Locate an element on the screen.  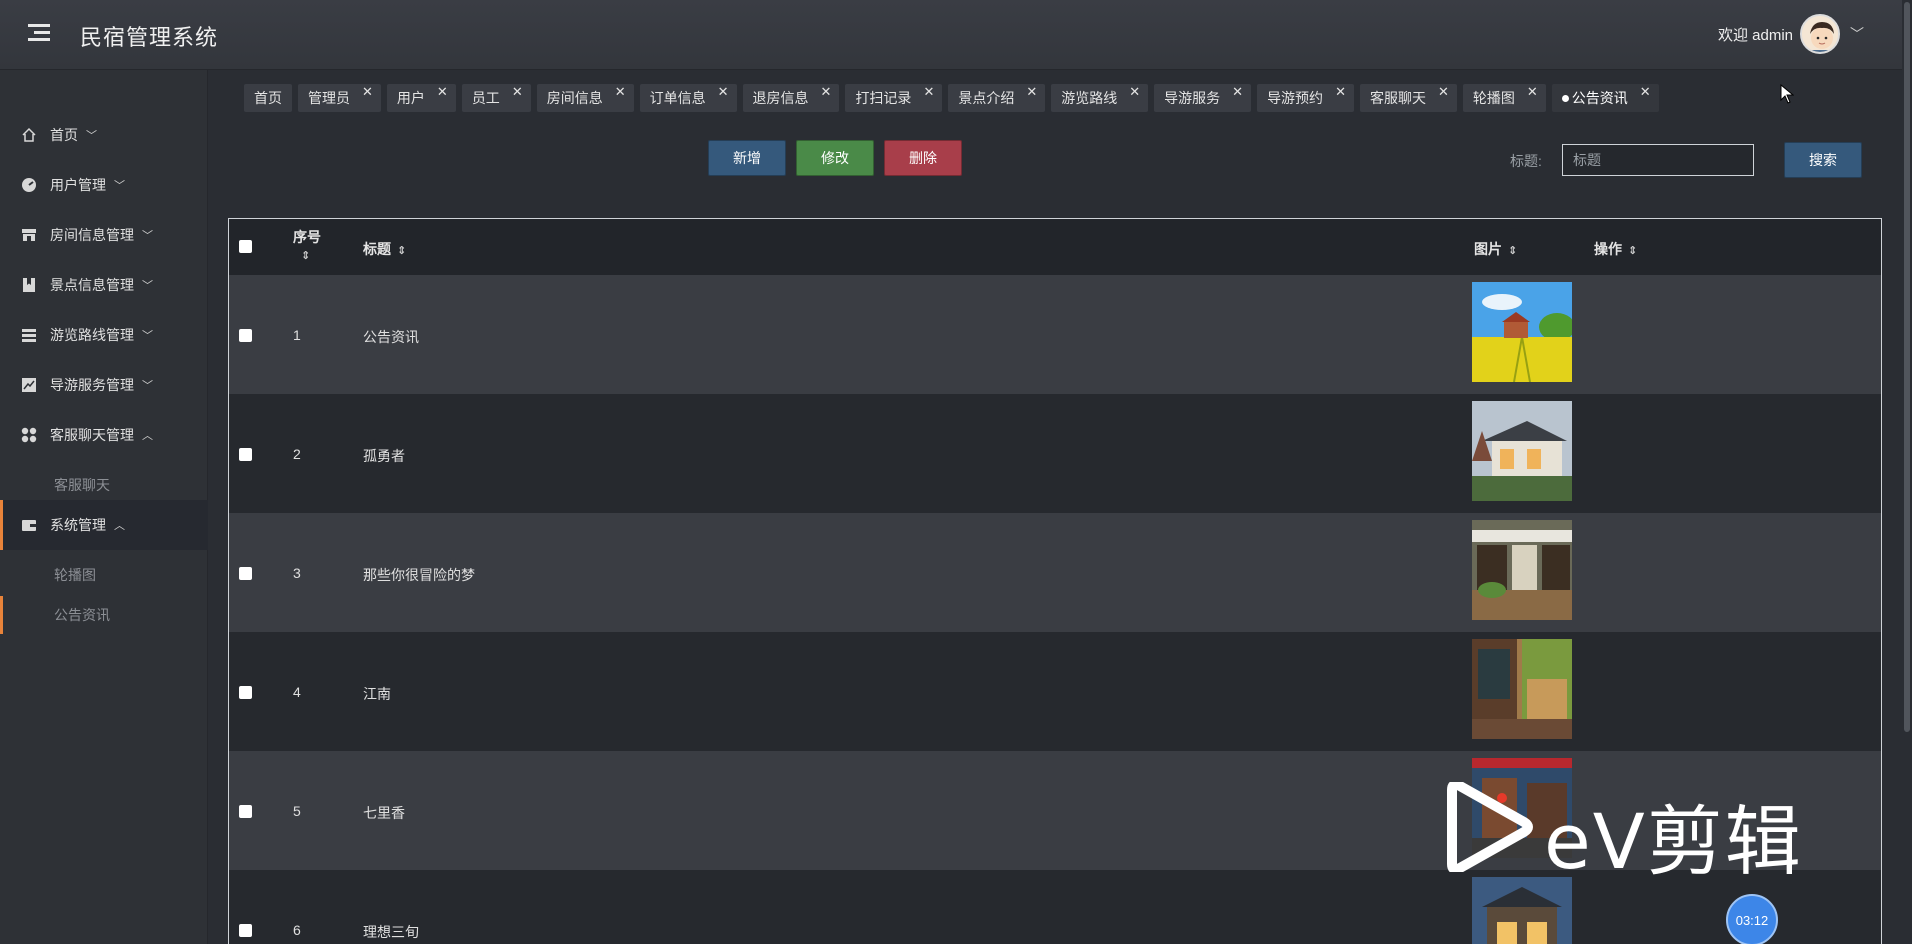
table-row: 2 孤勇者 is located at coordinates (1055, 453).